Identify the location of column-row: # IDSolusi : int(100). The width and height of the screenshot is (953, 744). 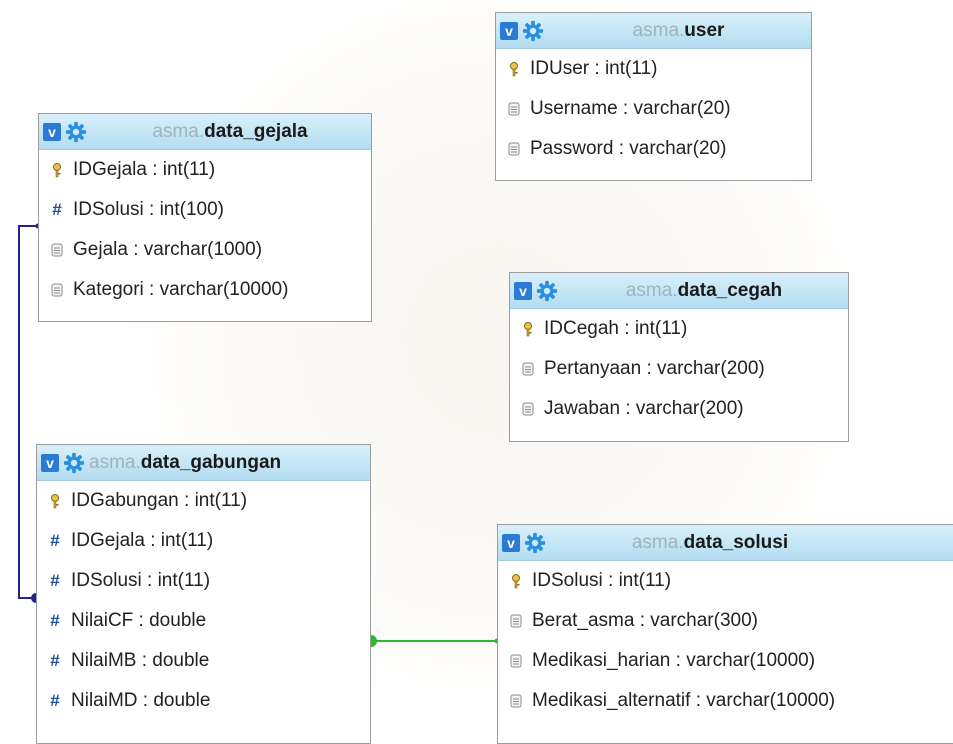
(205, 210).